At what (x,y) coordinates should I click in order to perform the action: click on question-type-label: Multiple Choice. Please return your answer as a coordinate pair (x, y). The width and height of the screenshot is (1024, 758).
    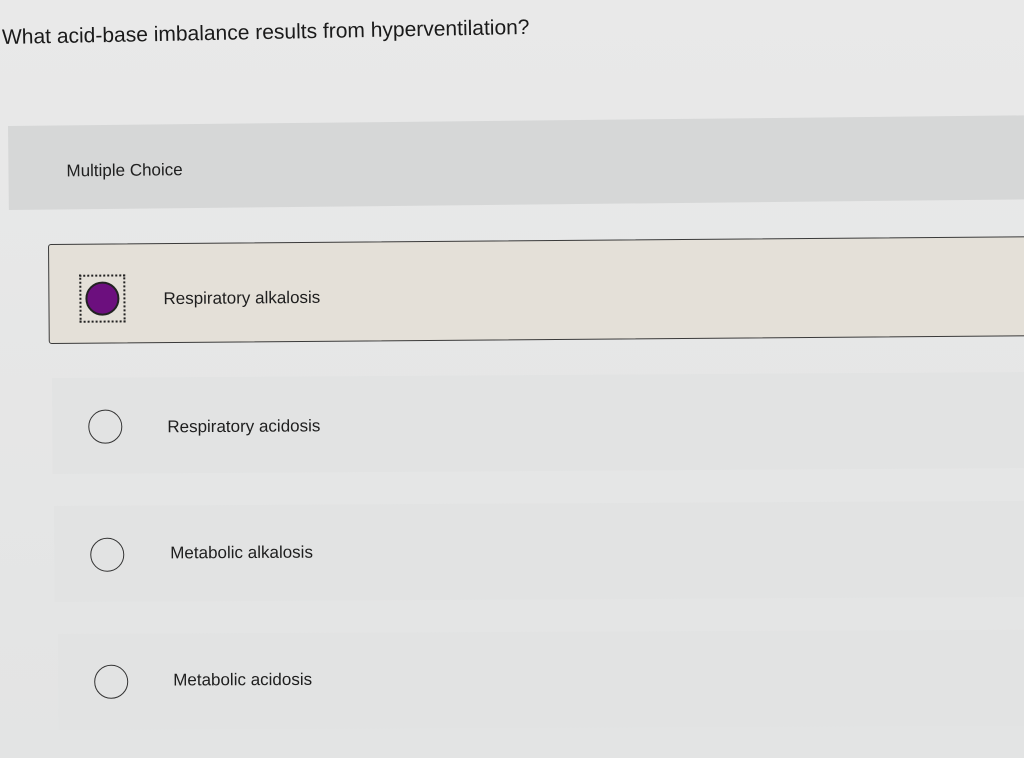
    Looking at the image, I should click on (124, 170).